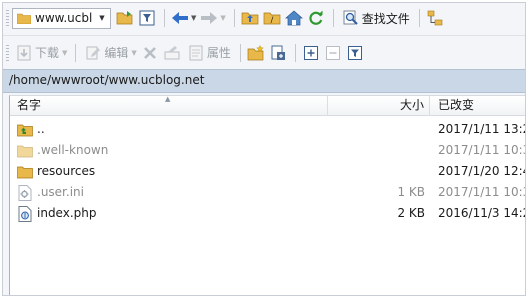 The height and width of the screenshot is (300, 530). Describe the element at coordinates (25, 192) in the screenshot. I see `config-file-icon` at that location.